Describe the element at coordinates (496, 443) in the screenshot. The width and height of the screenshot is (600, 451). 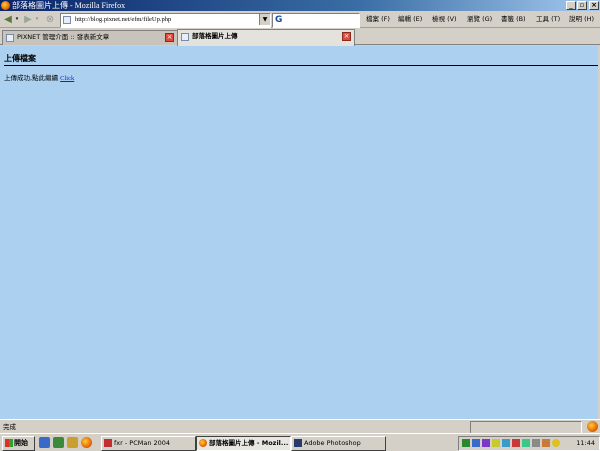
I see `security-tray-icon` at that location.